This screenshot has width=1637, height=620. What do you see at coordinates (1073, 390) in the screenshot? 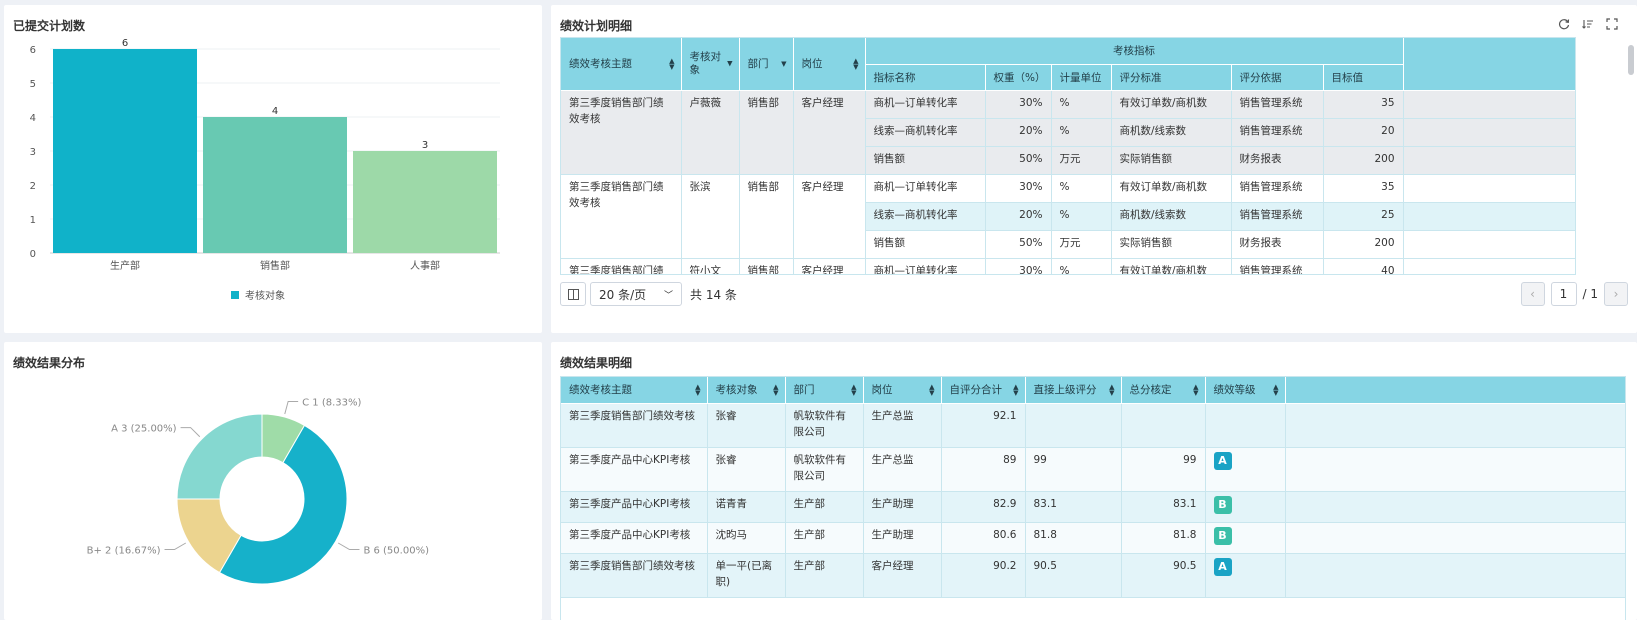
I see `col-header: 直接上级评分 ▲ ▼` at bounding box center [1073, 390].